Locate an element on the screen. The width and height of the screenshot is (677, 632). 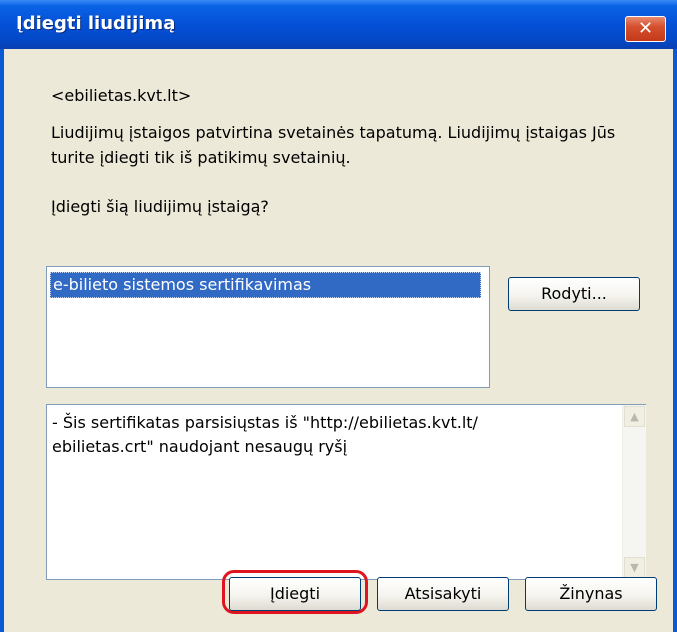
window-frame-left is located at coordinates (2, 340).